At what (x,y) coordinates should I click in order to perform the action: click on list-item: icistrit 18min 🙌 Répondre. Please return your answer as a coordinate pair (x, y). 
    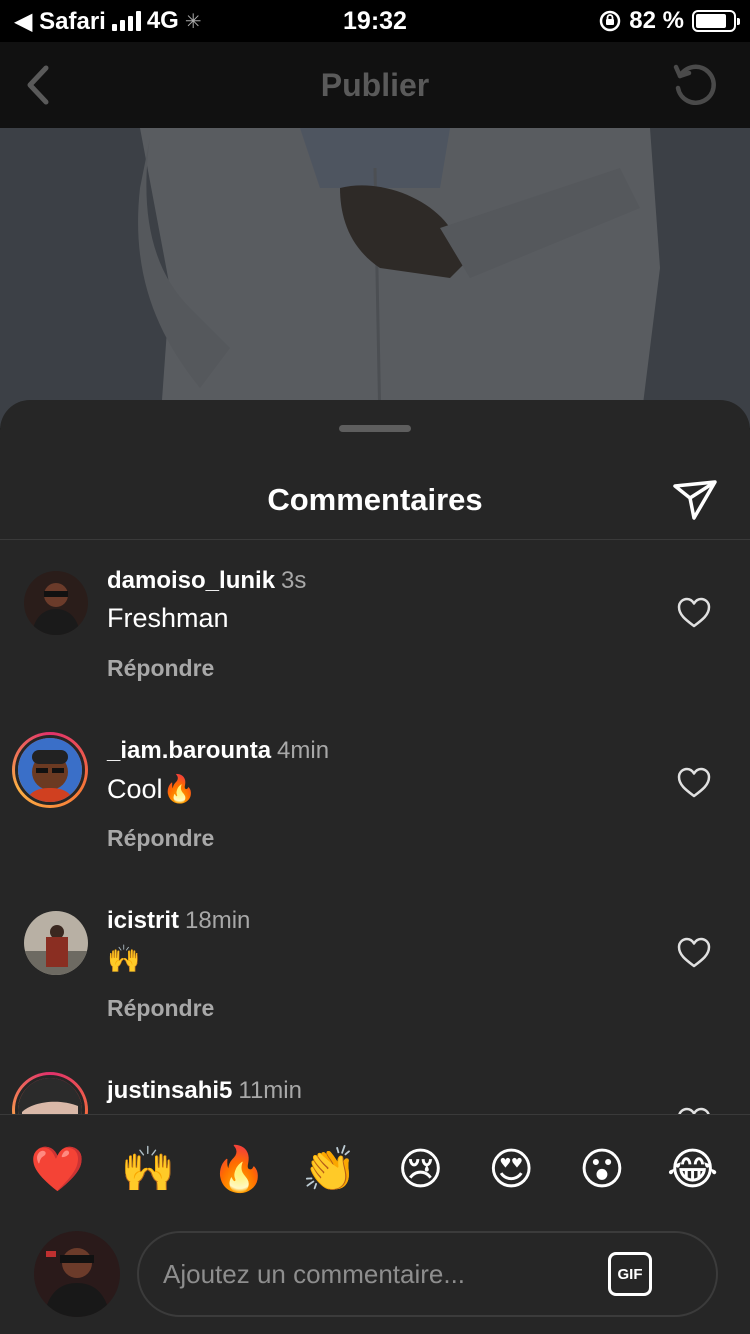
    Looking at the image, I should click on (375, 966).